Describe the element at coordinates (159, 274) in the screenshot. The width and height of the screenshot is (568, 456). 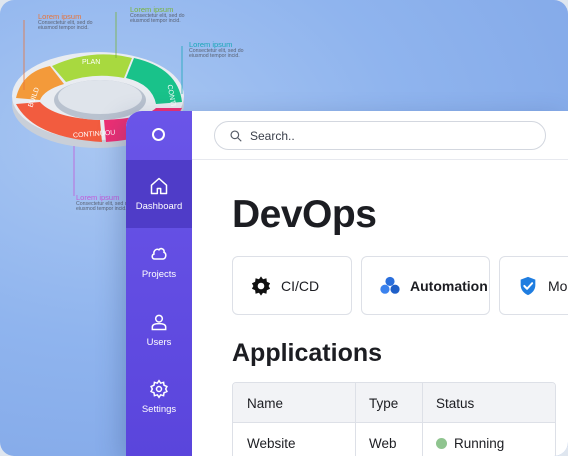
I see `sidebar-item-label: Projects` at that location.